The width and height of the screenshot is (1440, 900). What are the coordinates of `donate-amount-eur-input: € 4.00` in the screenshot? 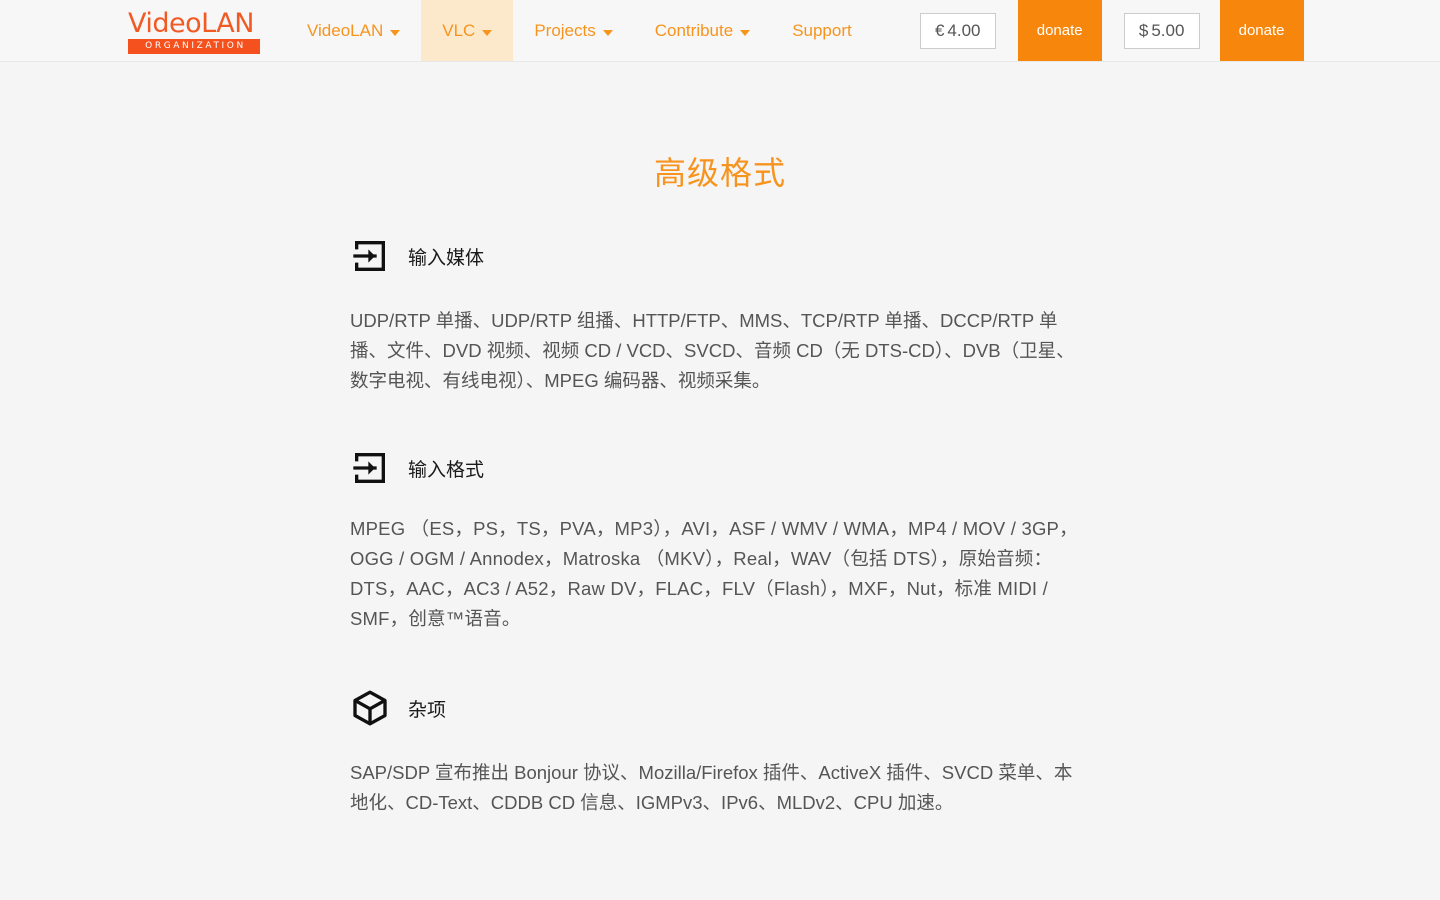 It's located at (957, 30).